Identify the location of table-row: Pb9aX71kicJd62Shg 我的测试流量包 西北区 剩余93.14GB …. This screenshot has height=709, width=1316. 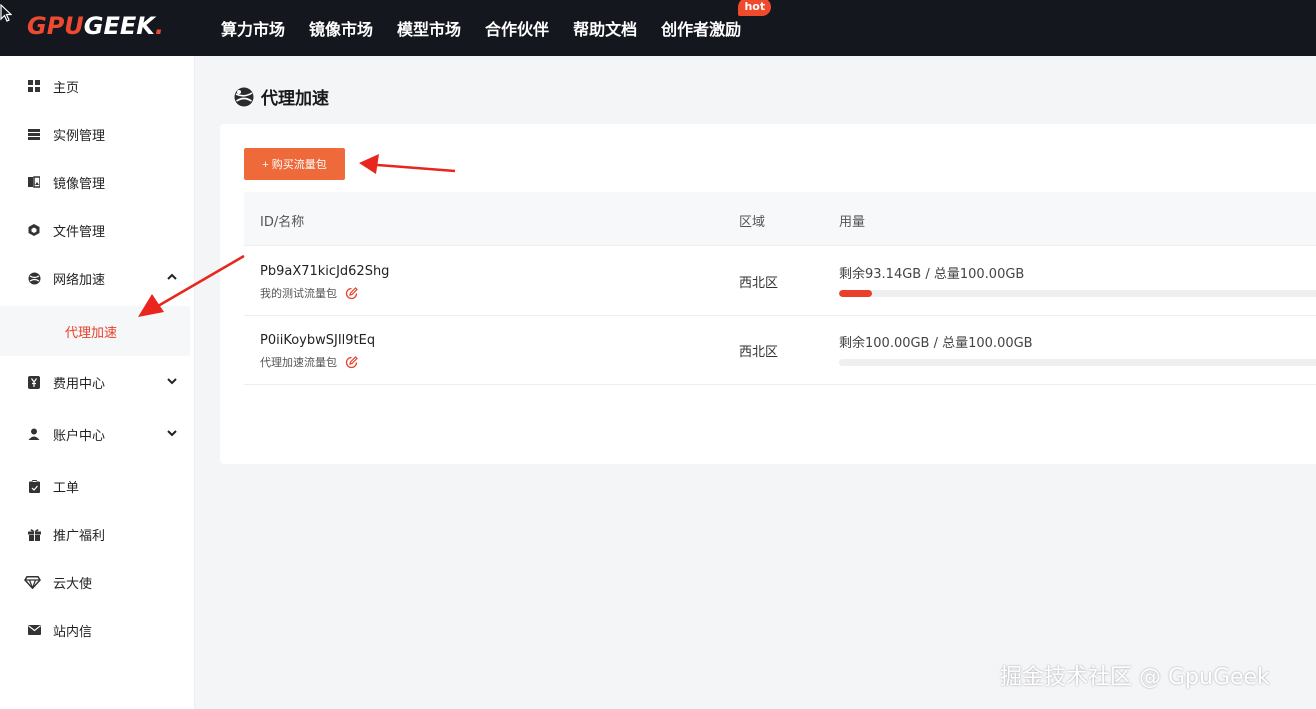
(780, 281).